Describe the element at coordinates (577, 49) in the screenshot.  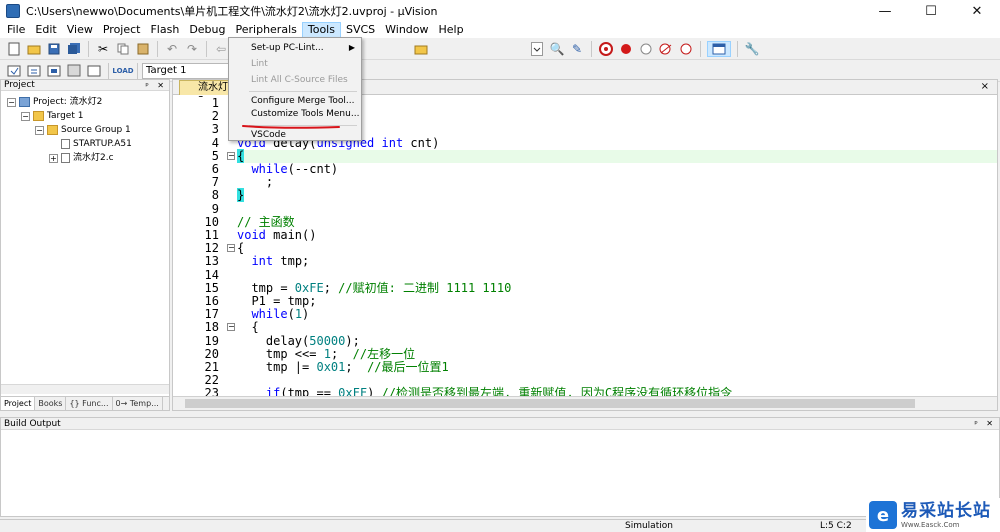
I see `incremental-find-icon: ✎` at that location.